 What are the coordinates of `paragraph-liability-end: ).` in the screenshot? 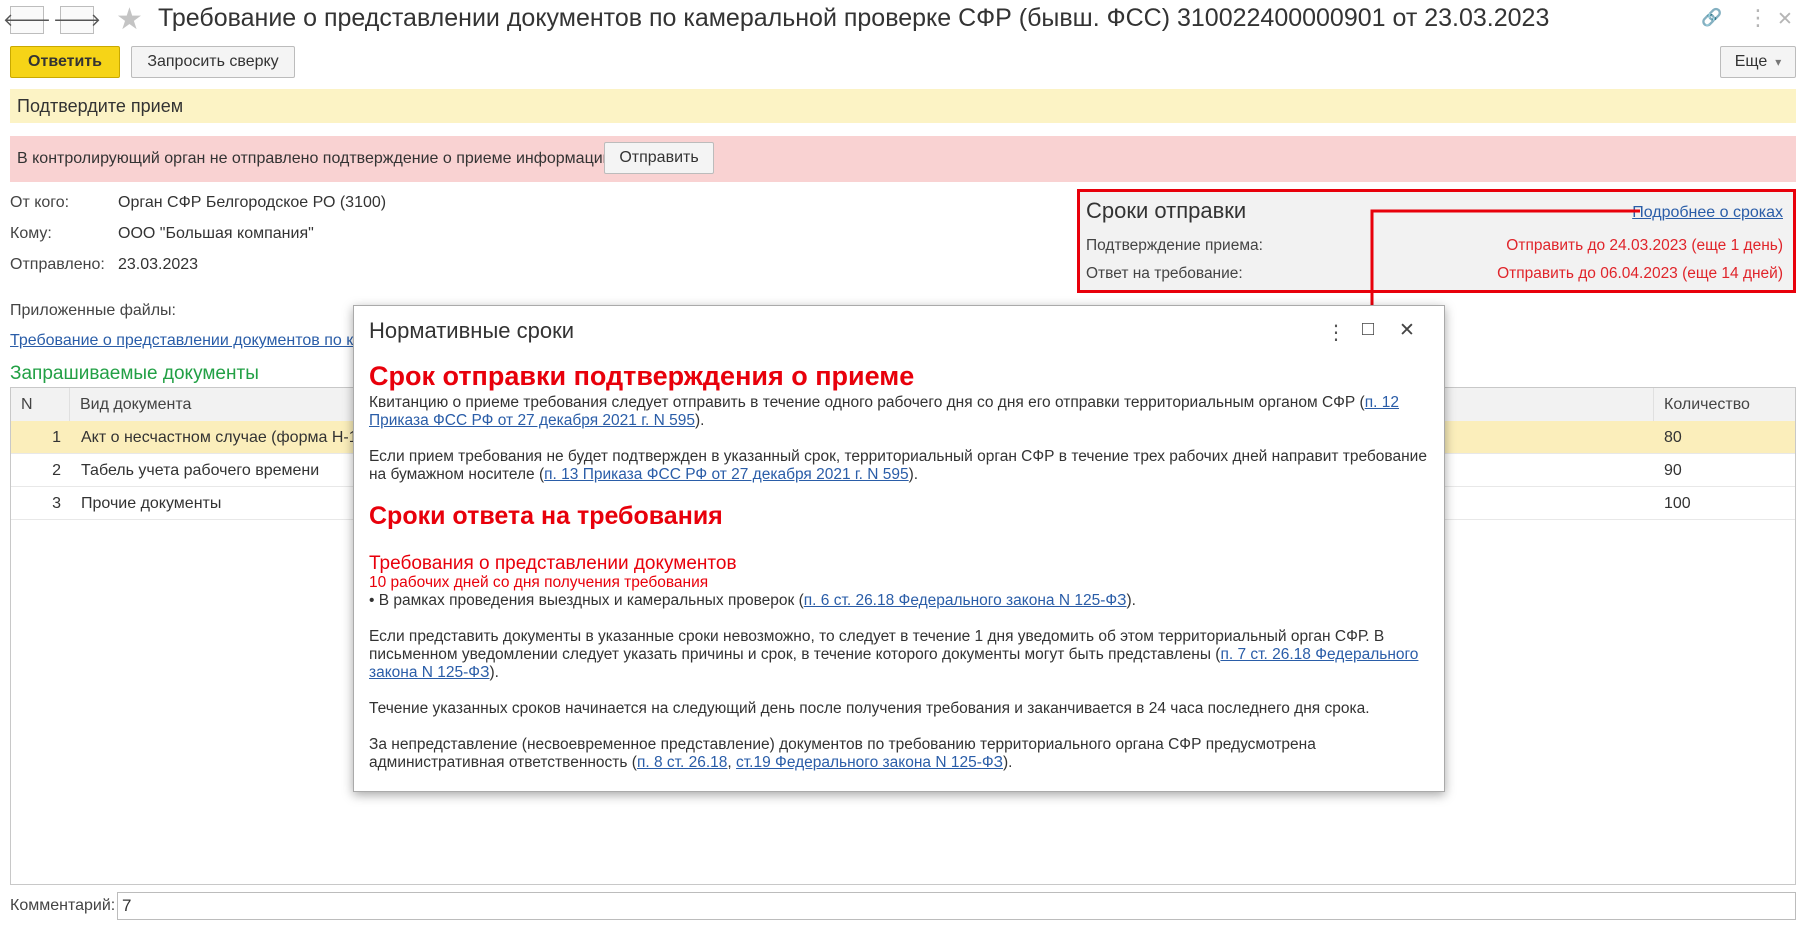 It's located at (1008, 762).